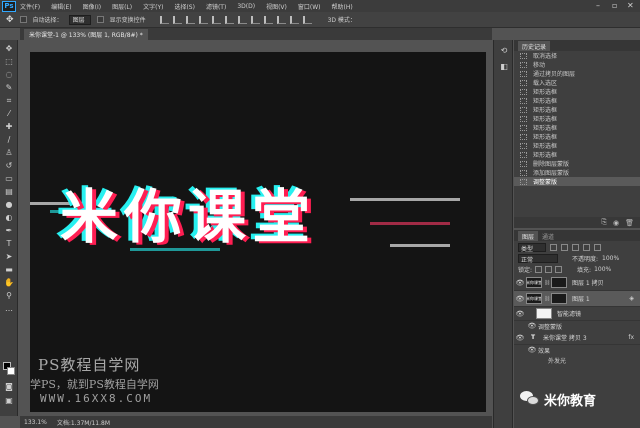 The height and width of the screenshot is (428, 640). I want to click on menu-image: 图像(I), so click(92, 6).